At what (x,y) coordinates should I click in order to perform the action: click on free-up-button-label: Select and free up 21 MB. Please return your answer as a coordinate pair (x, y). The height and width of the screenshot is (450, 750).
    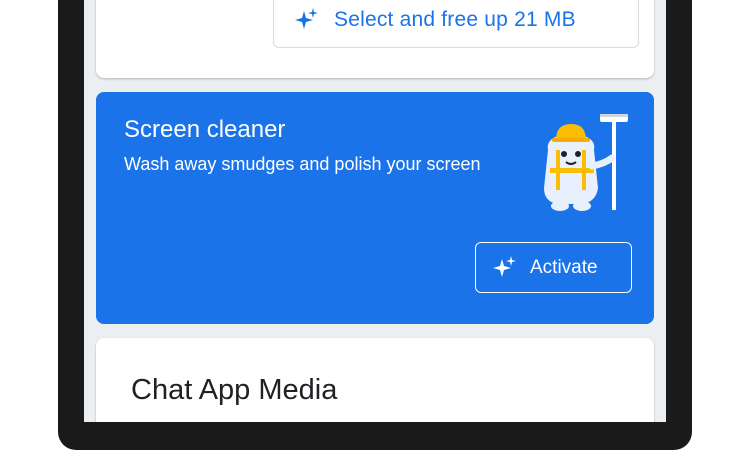
    Looking at the image, I should click on (455, 19).